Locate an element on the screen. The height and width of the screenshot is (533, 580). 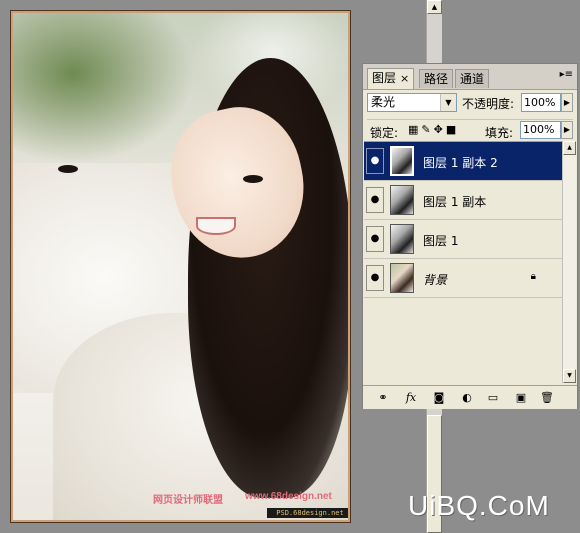
trash-icon: 🗑︎ is located at coordinates (547, 397).